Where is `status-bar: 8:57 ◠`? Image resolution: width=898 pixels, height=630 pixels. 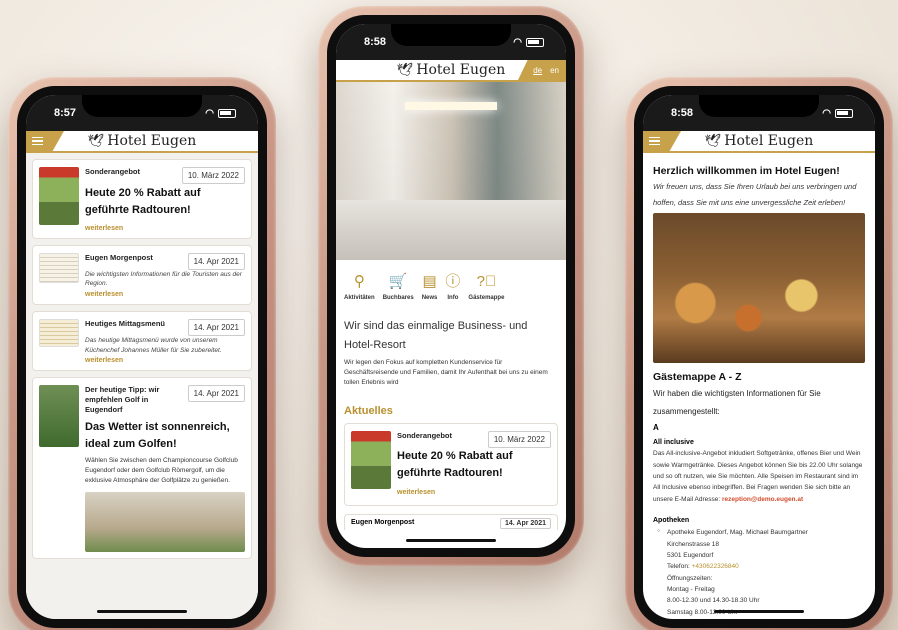
status-bar: 8:57 ◠ is located at coordinates (142, 113).